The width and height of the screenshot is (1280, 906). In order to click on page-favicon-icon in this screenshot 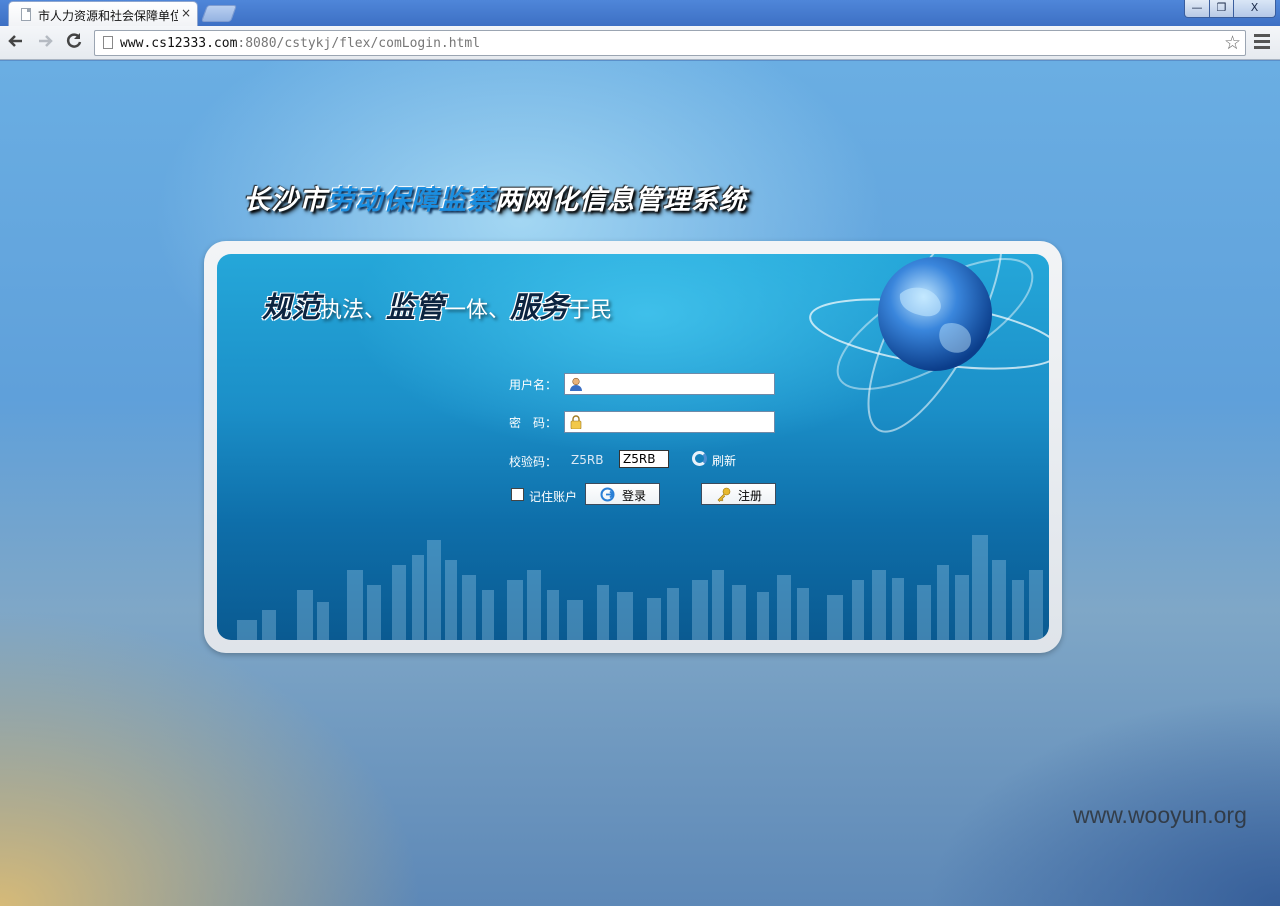, I will do `click(26, 14)`.